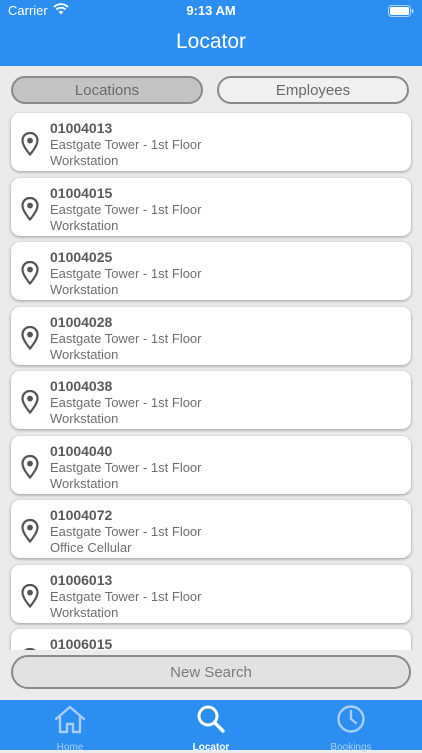 This screenshot has width=422, height=753. What do you see at coordinates (211, 747) in the screenshot?
I see `tab-locator-label: Locator` at bounding box center [211, 747].